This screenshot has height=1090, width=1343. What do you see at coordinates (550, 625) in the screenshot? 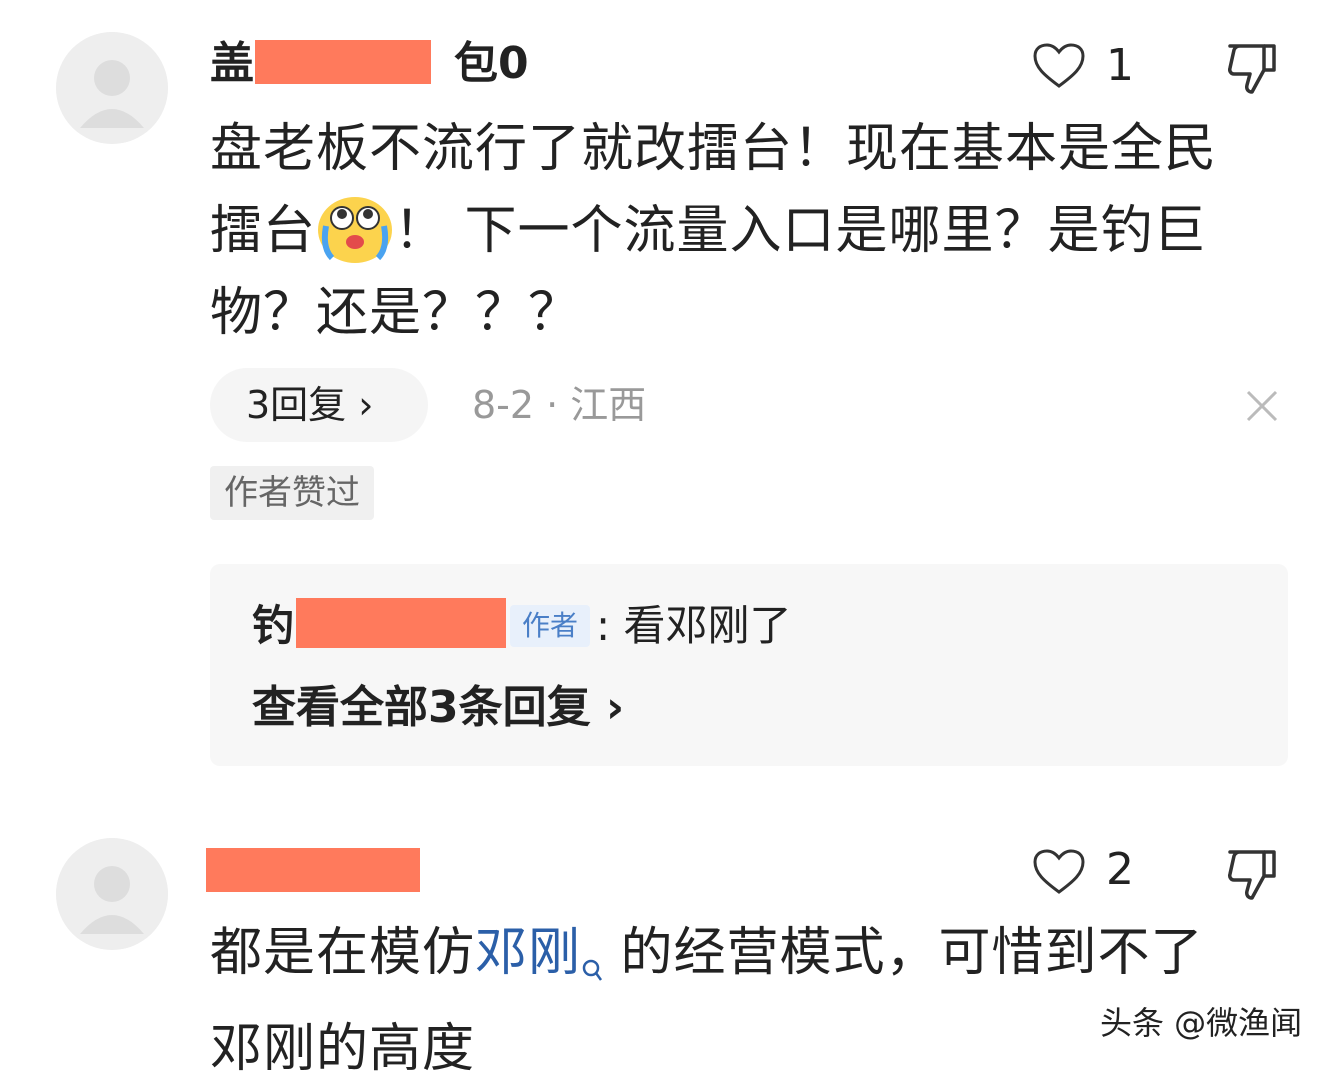
I see `author-badge: 作者` at bounding box center [550, 625].